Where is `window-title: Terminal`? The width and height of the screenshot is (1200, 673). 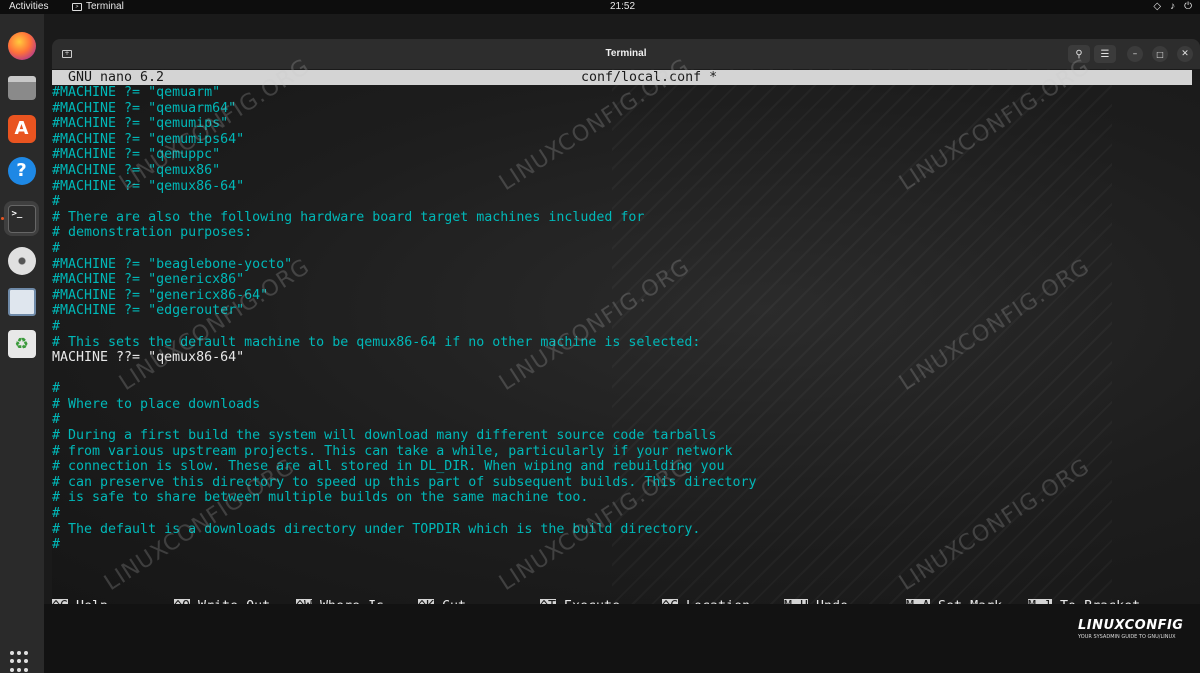 window-title: Terminal is located at coordinates (626, 53).